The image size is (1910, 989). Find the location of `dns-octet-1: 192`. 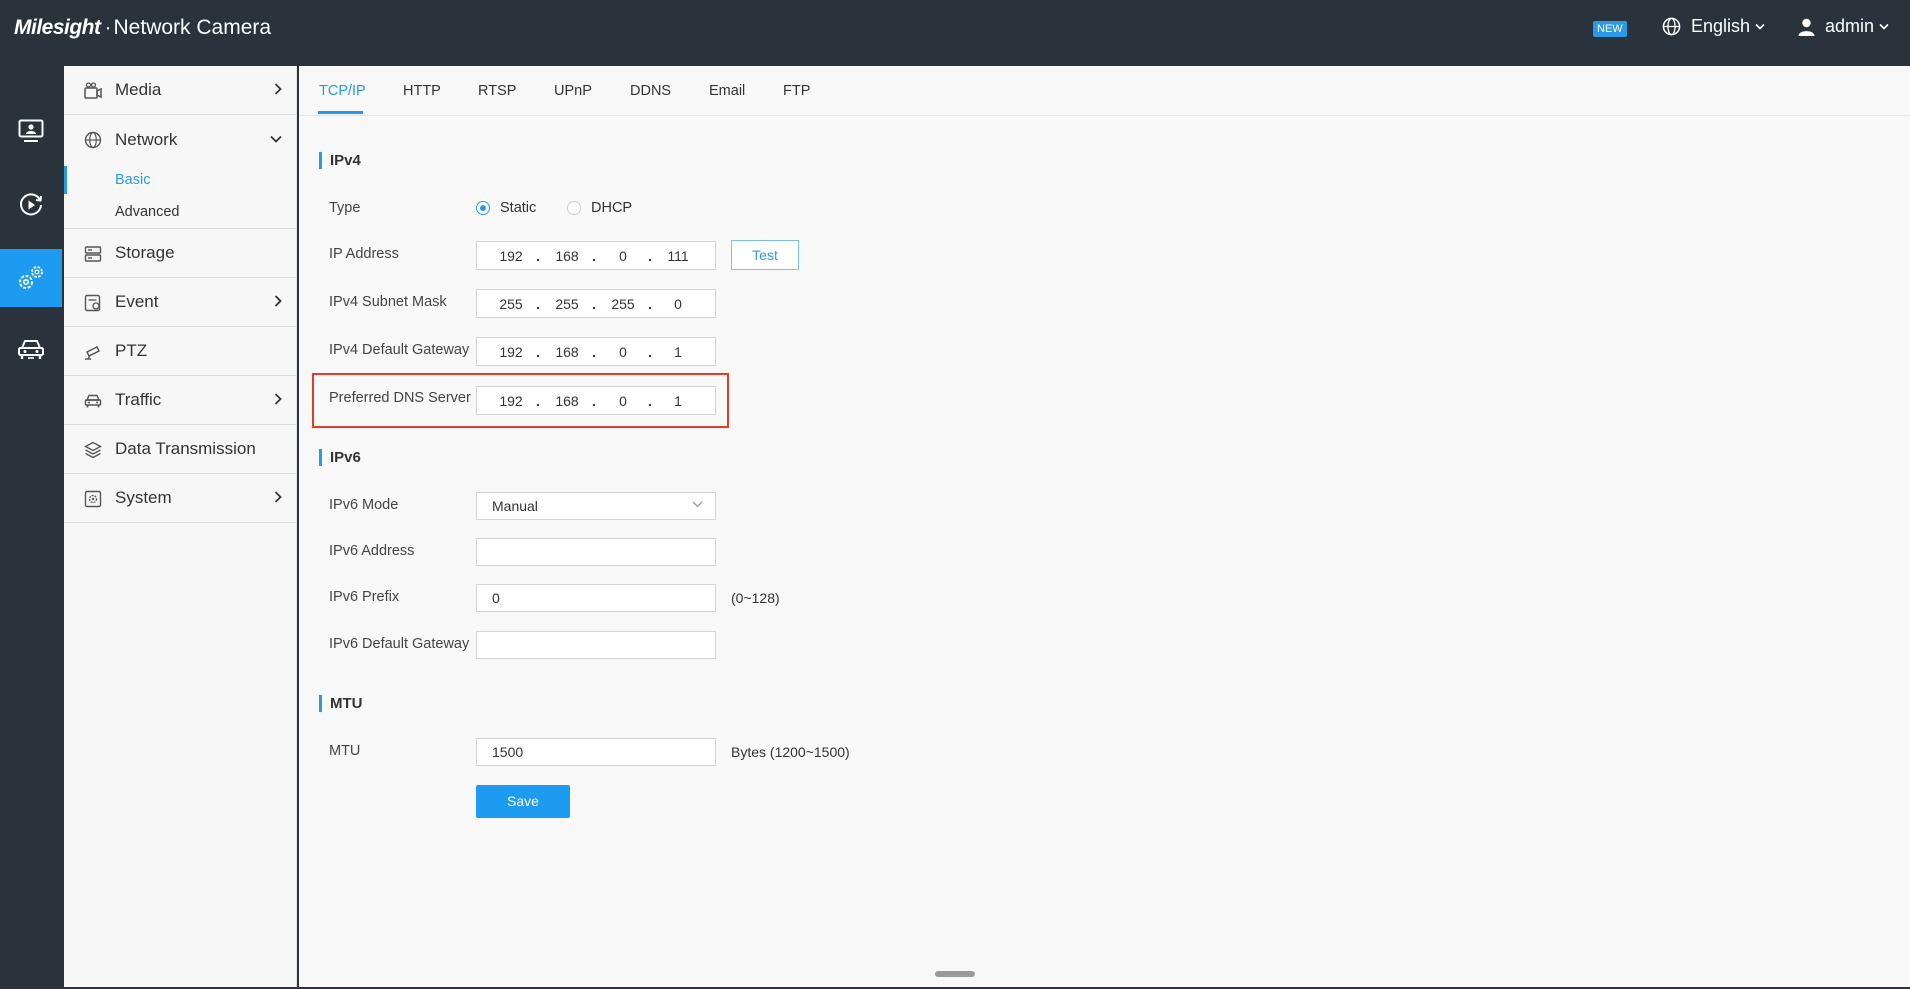

dns-octet-1: 192 is located at coordinates (511, 401).